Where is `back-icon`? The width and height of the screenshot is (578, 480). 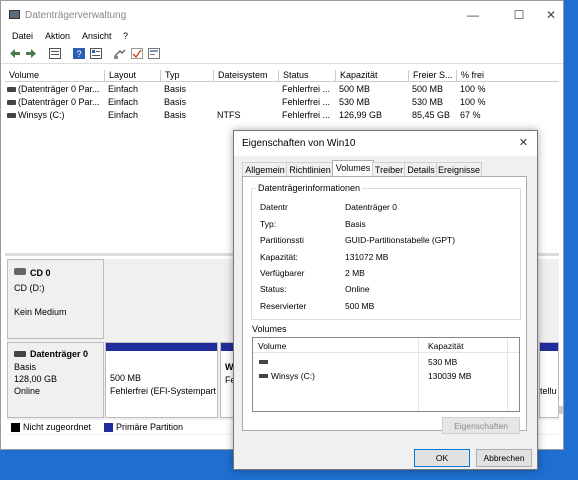 back-icon is located at coordinates (15, 53).